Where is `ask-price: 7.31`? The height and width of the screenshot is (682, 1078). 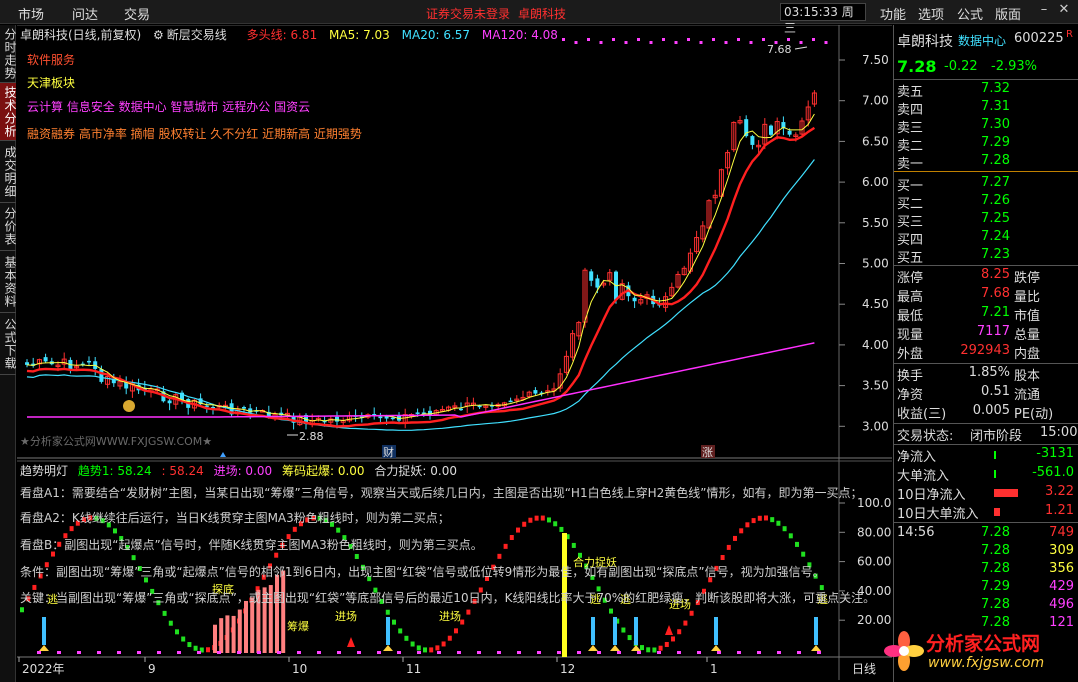
ask-price: 7.31 is located at coordinates (982, 106).